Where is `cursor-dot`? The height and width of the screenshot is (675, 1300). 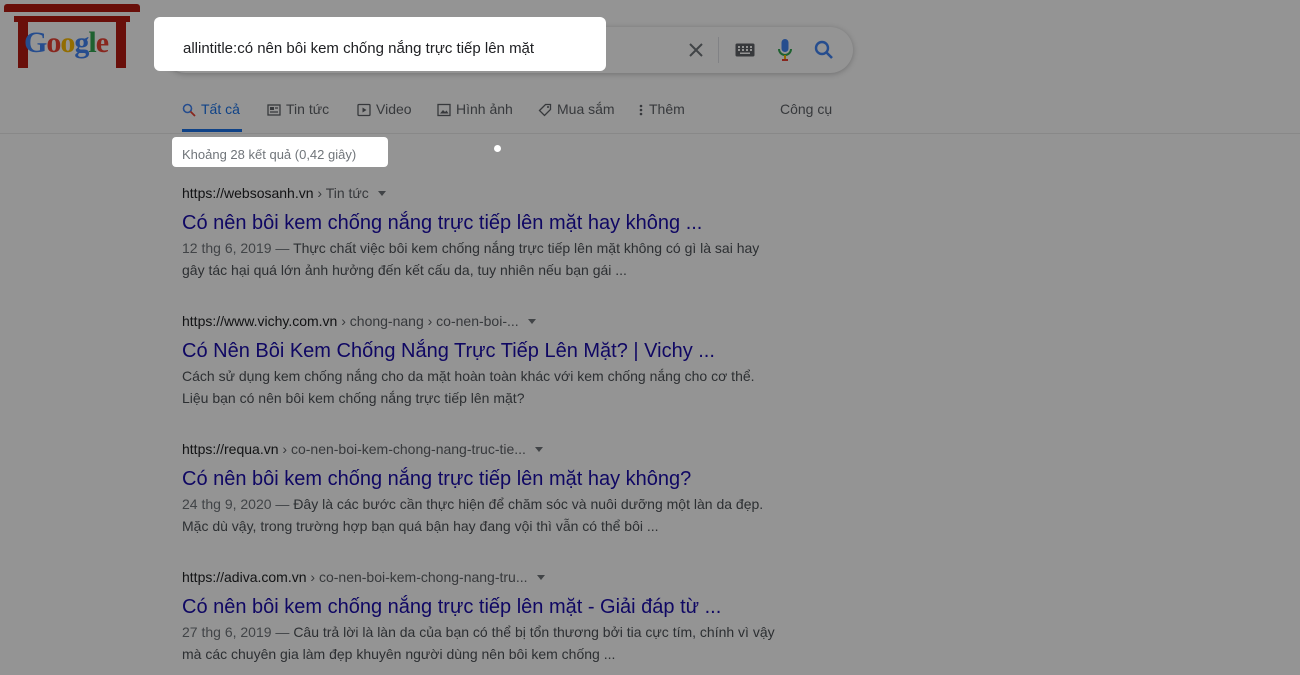 cursor-dot is located at coordinates (497, 148).